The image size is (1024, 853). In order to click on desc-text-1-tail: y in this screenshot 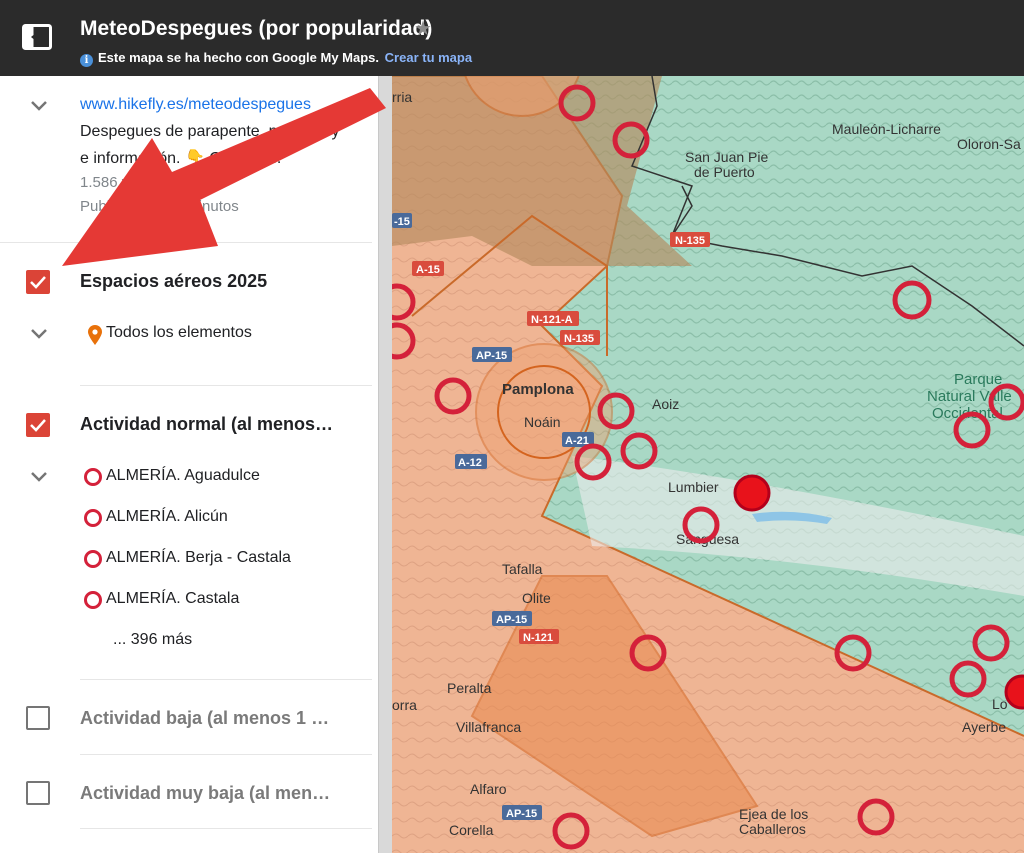, I will do `click(335, 131)`.